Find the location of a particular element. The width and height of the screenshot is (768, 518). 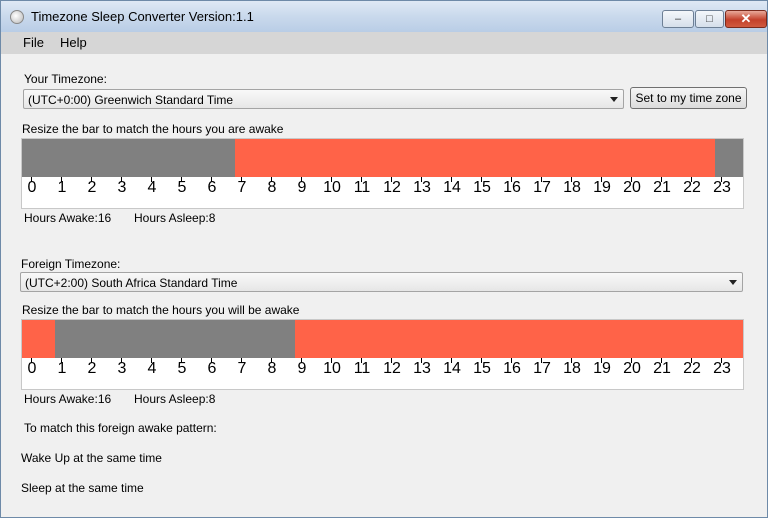

maximize-icon: □ is located at coordinates (709, 19).